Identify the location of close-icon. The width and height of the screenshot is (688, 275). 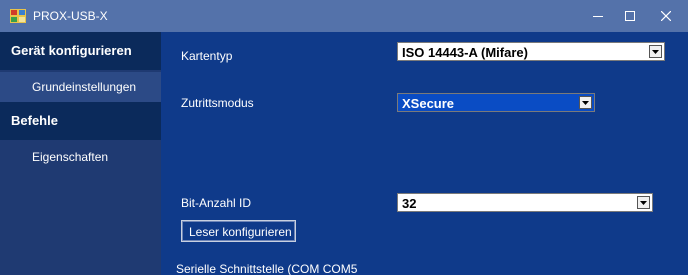
(666, 16).